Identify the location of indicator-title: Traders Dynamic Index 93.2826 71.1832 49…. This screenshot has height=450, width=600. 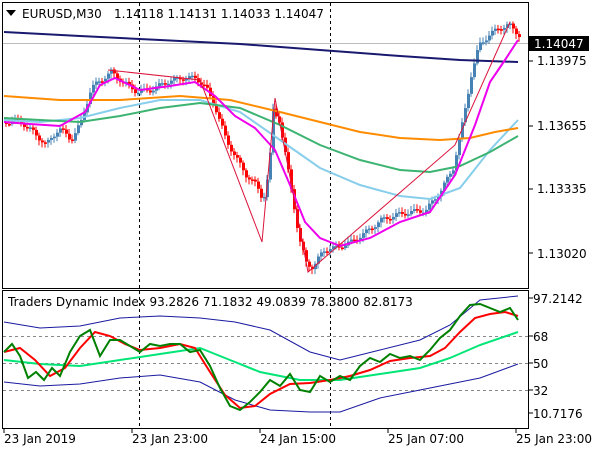
(210, 302).